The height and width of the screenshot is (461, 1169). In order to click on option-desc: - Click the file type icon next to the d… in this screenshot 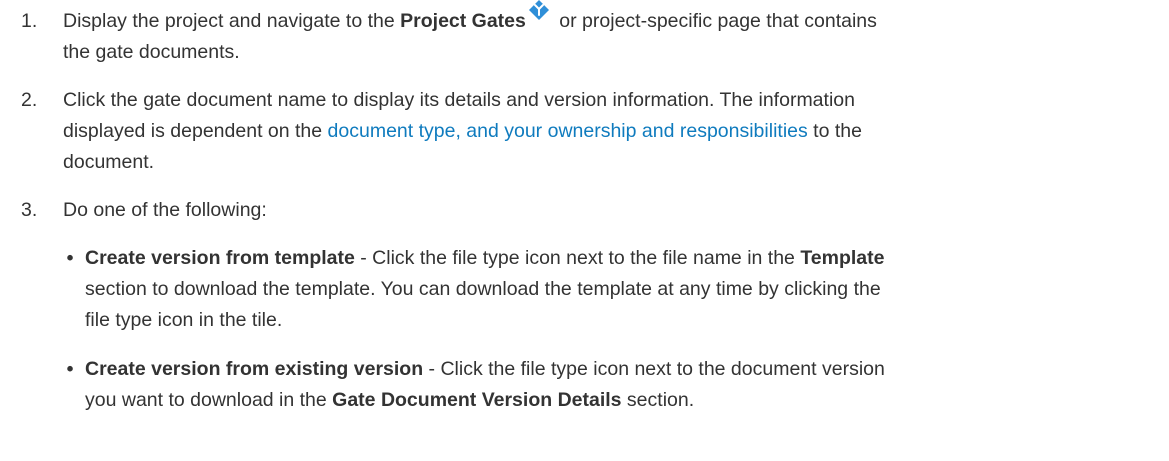, I will do `click(654, 369)`.